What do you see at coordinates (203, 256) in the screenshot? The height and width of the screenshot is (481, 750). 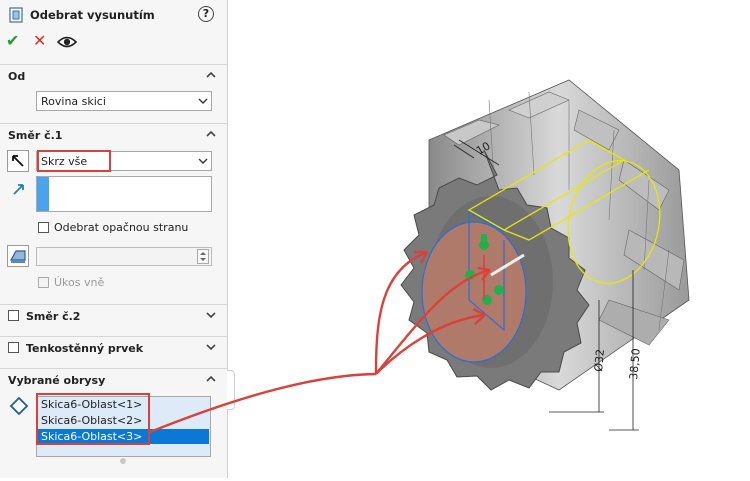 I see `spin-arrows-icon` at bounding box center [203, 256].